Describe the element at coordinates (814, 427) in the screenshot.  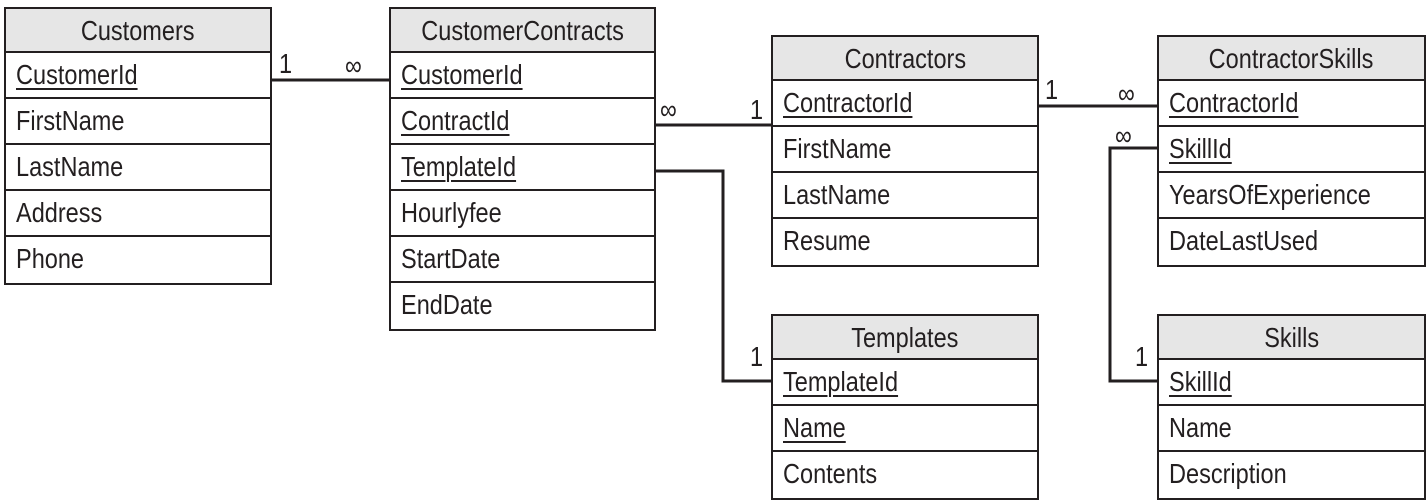
I see `key-field-name: Name` at that location.